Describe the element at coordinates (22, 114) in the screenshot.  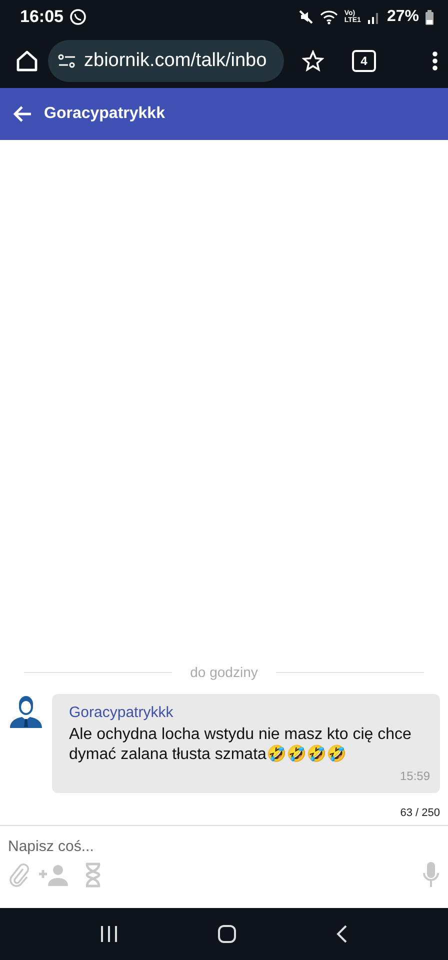
I see `back-button` at that location.